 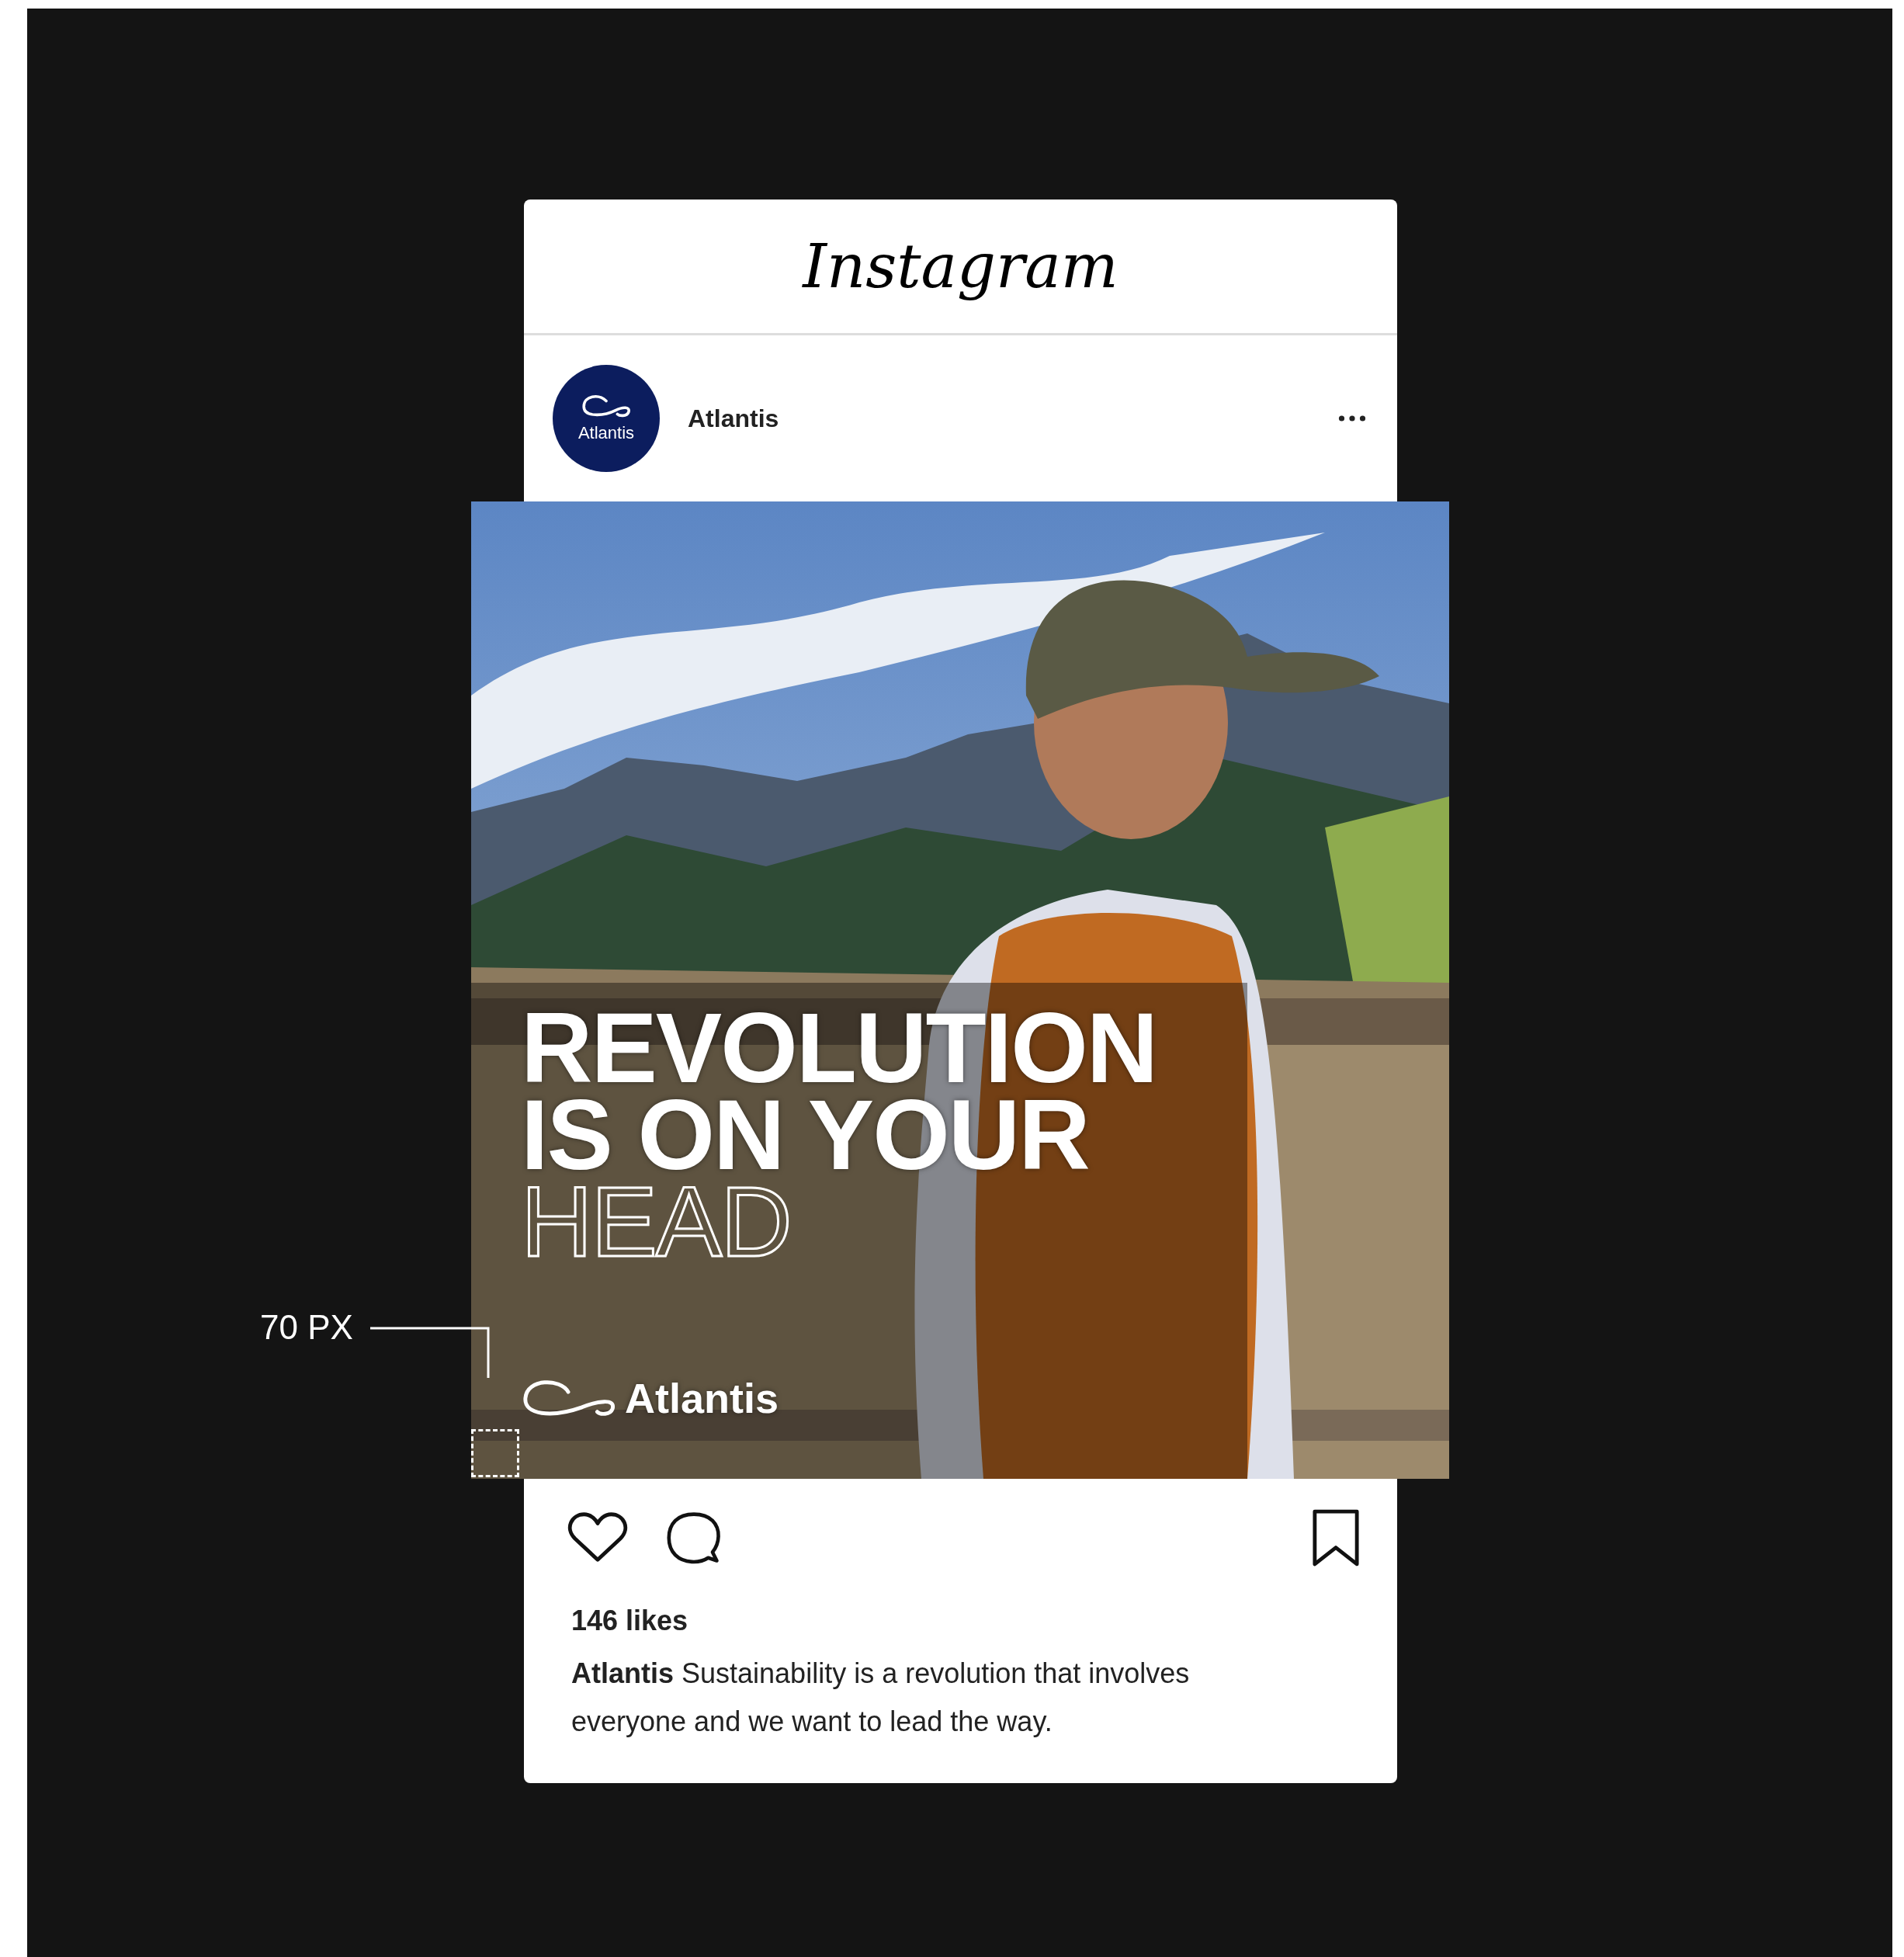 What do you see at coordinates (495, 1453) in the screenshot?
I see `margin-guide` at bounding box center [495, 1453].